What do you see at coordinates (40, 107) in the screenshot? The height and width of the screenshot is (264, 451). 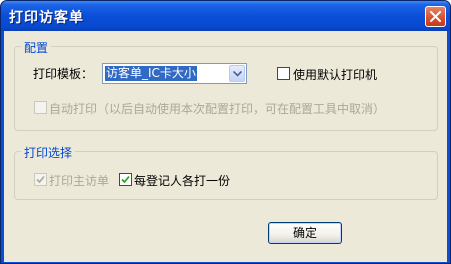 I see `auto-print-checkbox` at bounding box center [40, 107].